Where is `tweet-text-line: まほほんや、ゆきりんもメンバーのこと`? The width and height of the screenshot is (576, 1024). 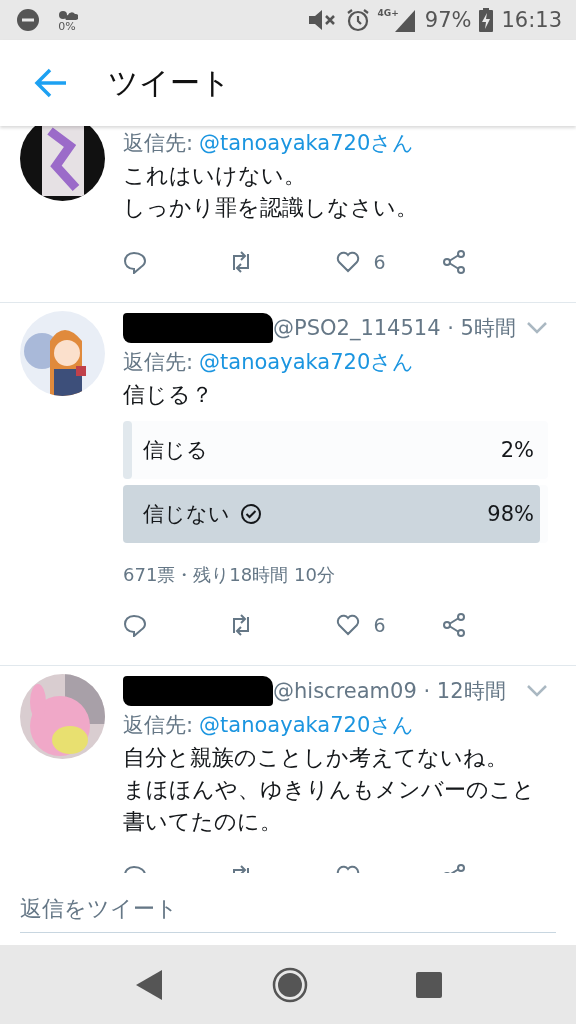 tweet-text-line: まほほんや、ゆきりんもメンバーのこと is located at coordinates (329, 790).